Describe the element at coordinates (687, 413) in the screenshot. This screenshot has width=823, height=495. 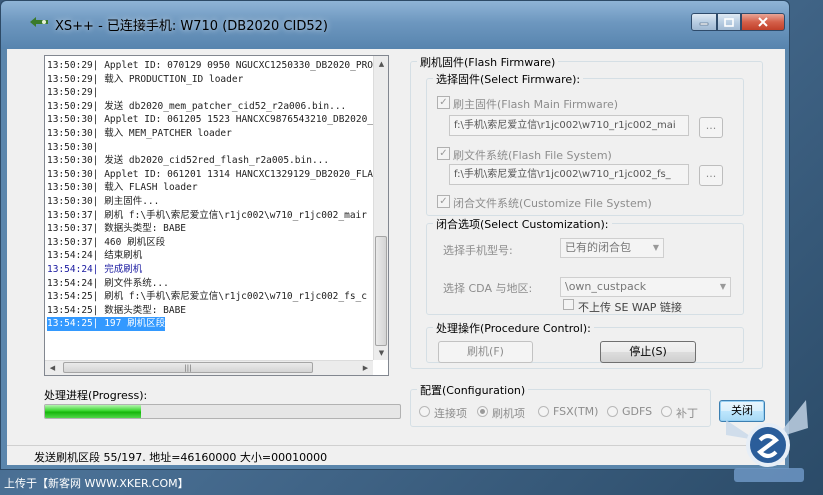
I see `config-option-label: 补丁` at that location.